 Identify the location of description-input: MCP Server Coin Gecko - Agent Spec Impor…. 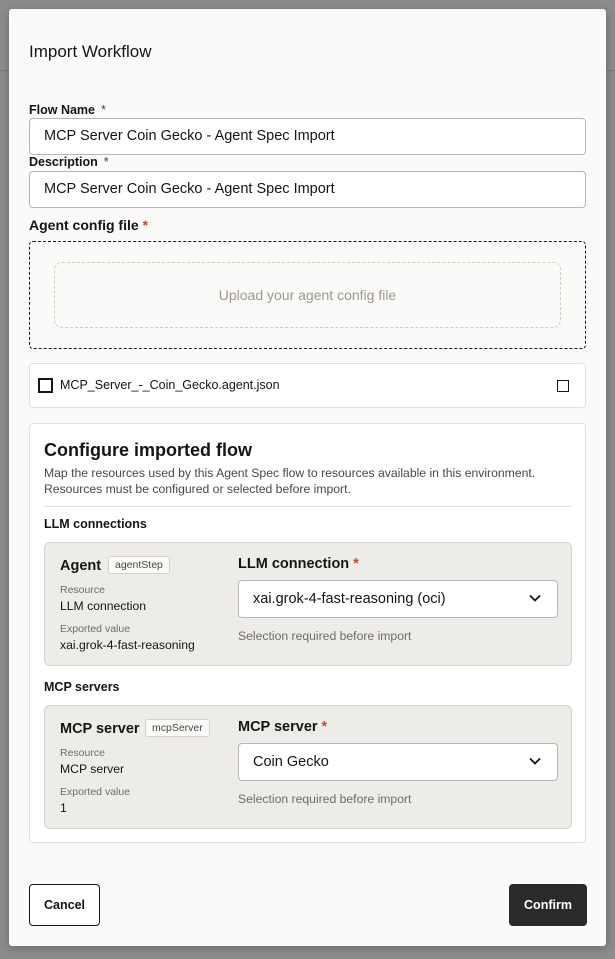
(307, 189).